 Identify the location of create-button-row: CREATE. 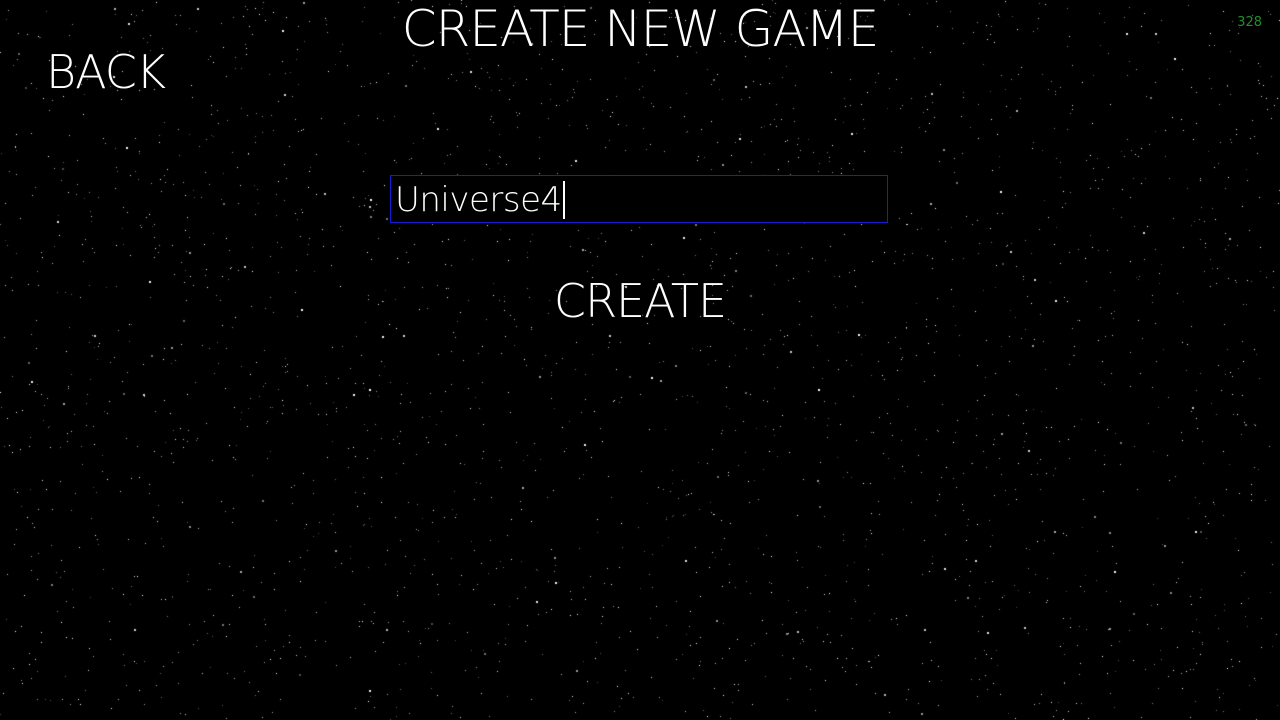
(640, 301).